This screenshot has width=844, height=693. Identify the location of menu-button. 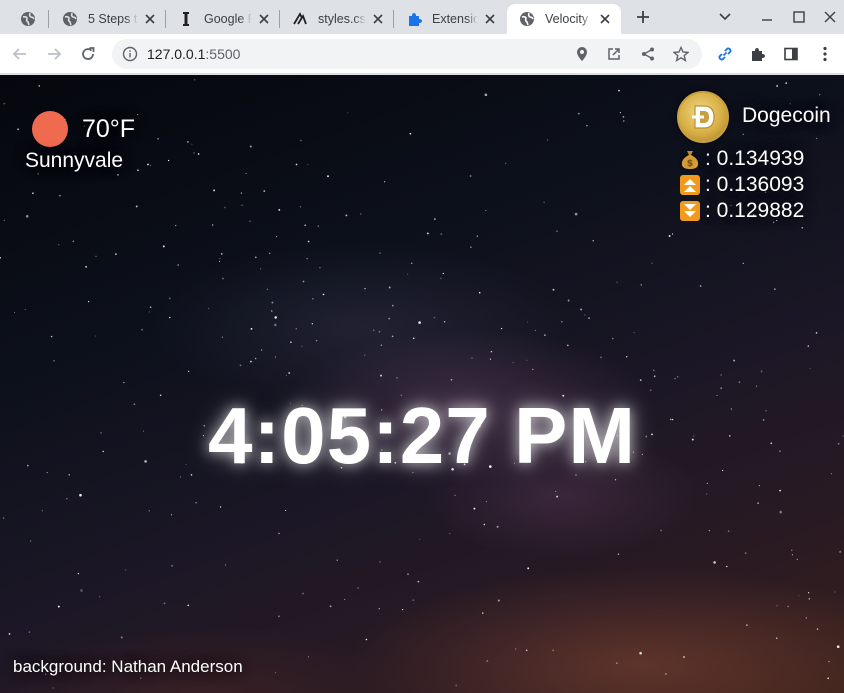
(825, 54).